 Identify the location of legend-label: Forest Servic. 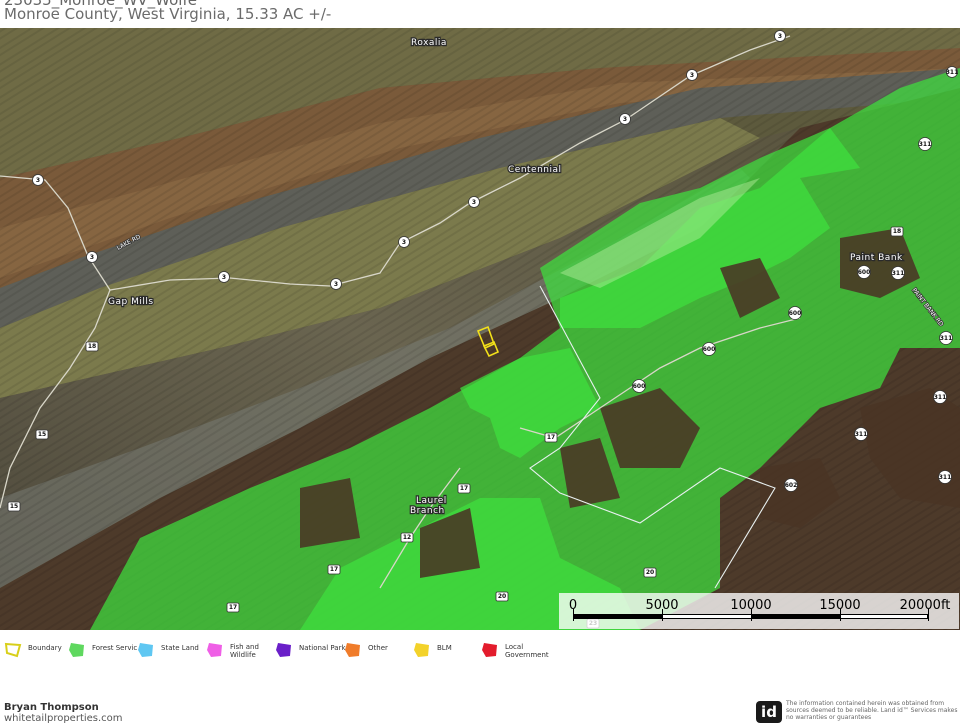
(115, 648).